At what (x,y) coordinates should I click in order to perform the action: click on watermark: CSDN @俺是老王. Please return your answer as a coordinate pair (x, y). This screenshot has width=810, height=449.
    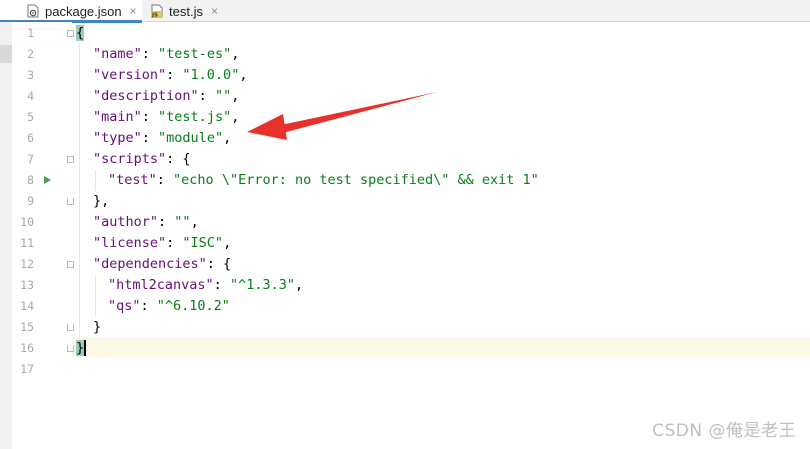
    Looking at the image, I should click on (724, 431).